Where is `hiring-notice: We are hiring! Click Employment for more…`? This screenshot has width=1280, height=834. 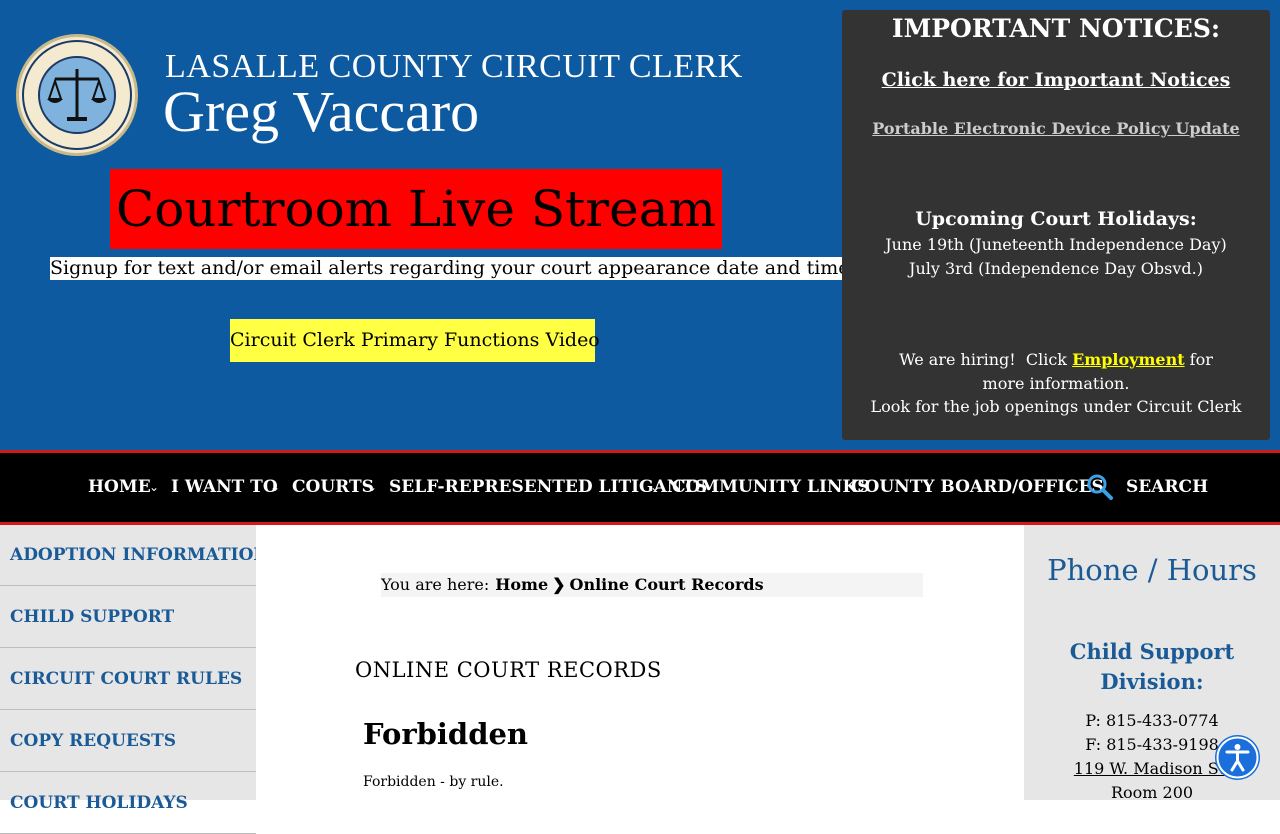 hiring-notice: We are hiring! Click Employment for more… is located at coordinates (1056, 372).